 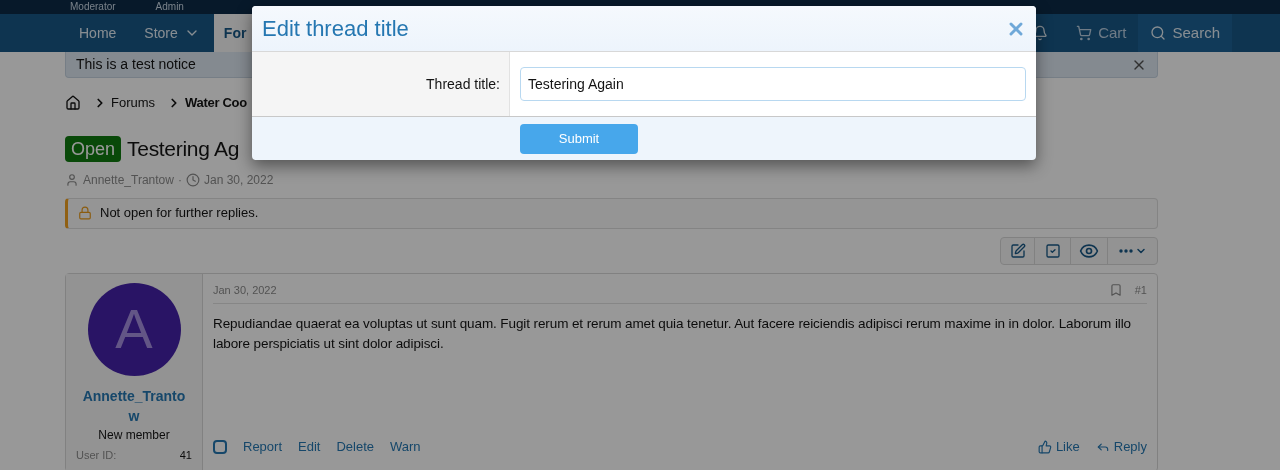 What do you see at coordinates (355, 446) in the screenshot?
I see `post-action-link: Delete` at bounding box center [355, 446].